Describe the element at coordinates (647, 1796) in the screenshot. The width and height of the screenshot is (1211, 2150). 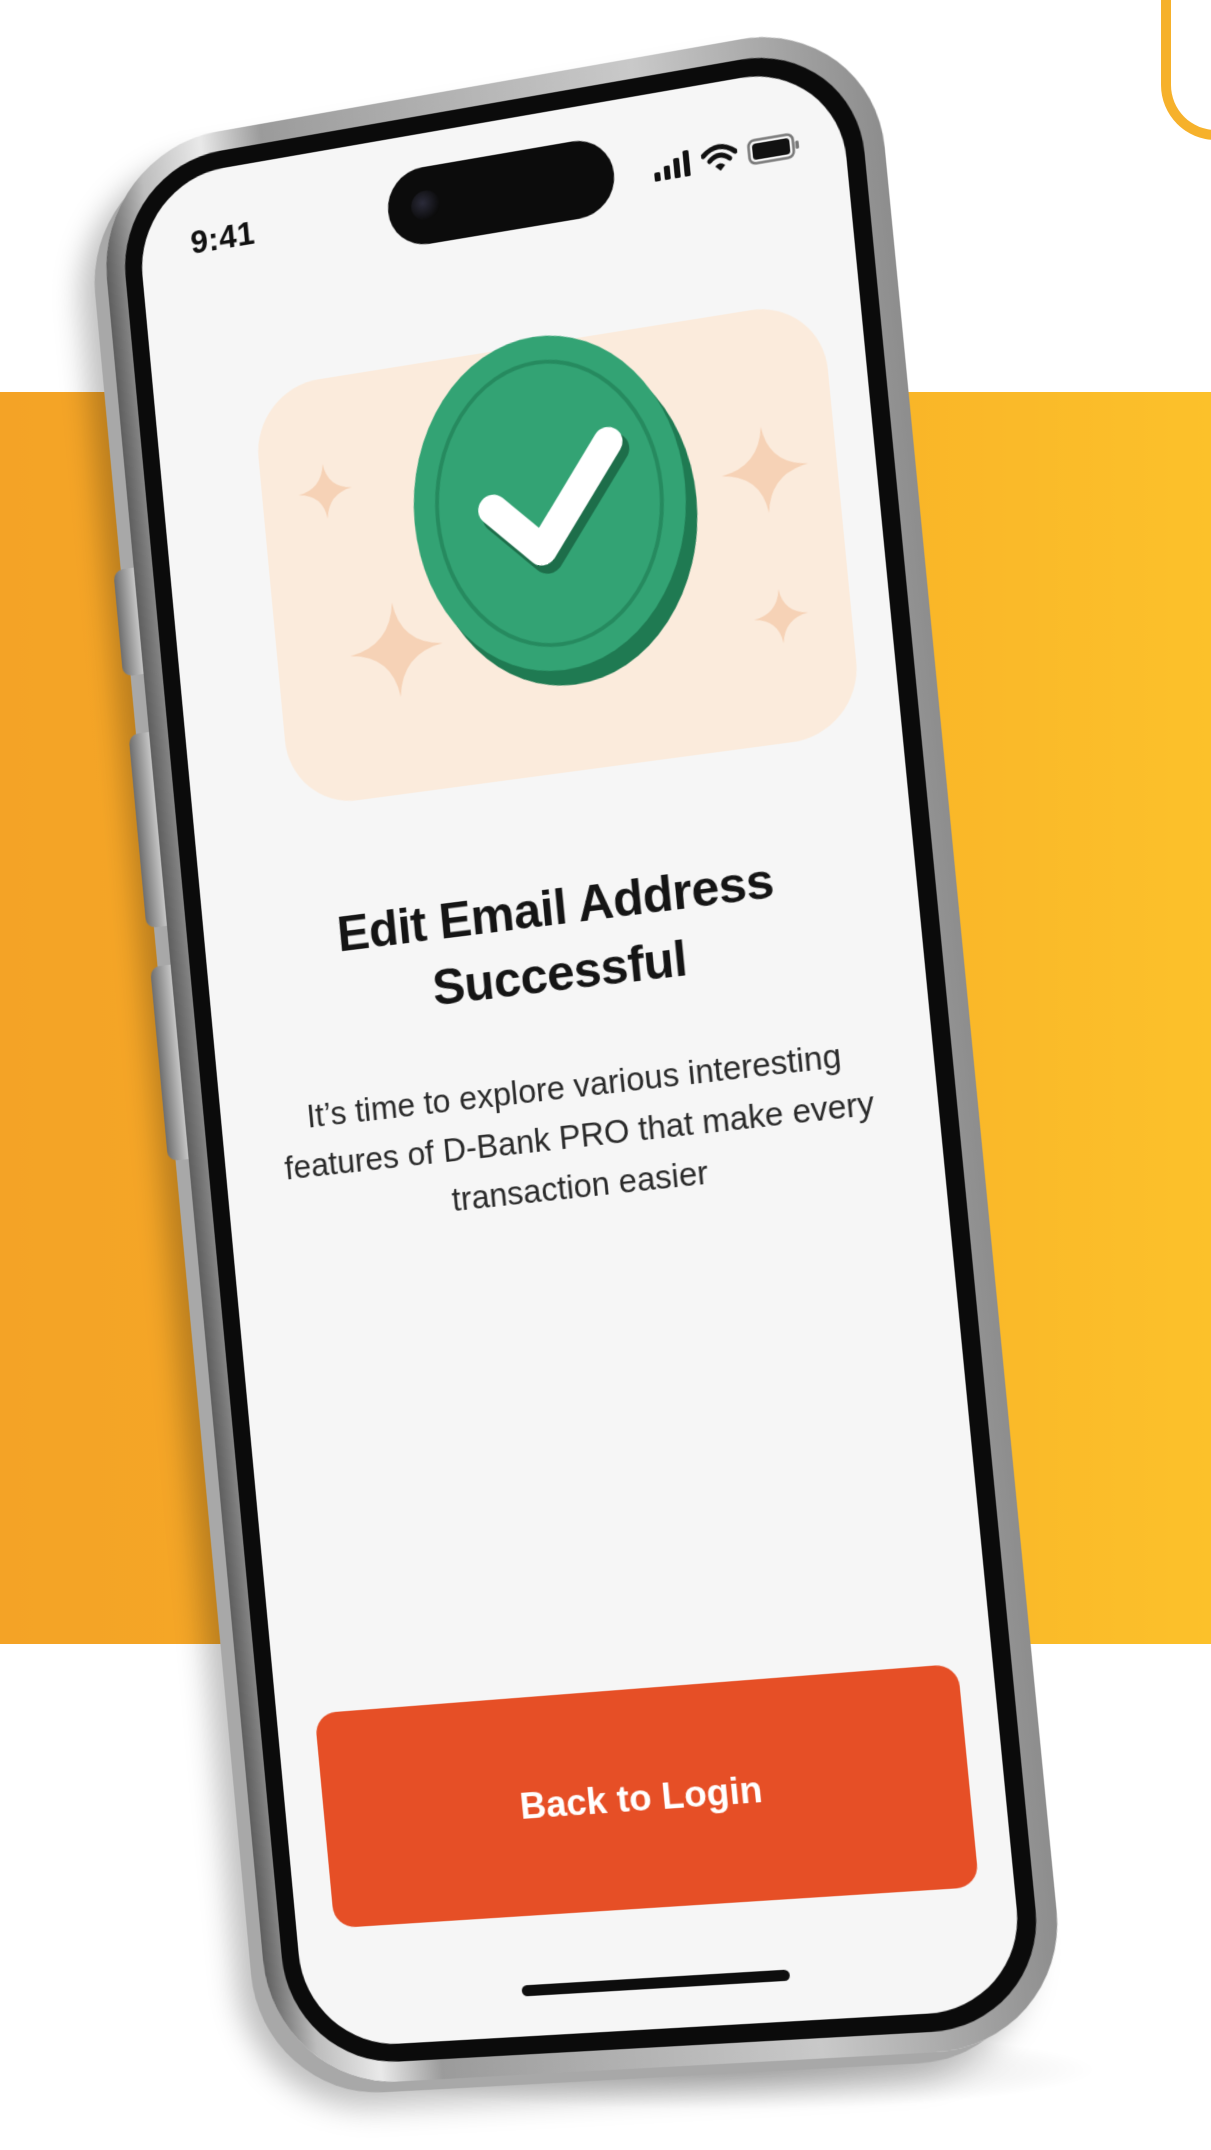
I see `back-to-login-button: Back to Login` at that location.